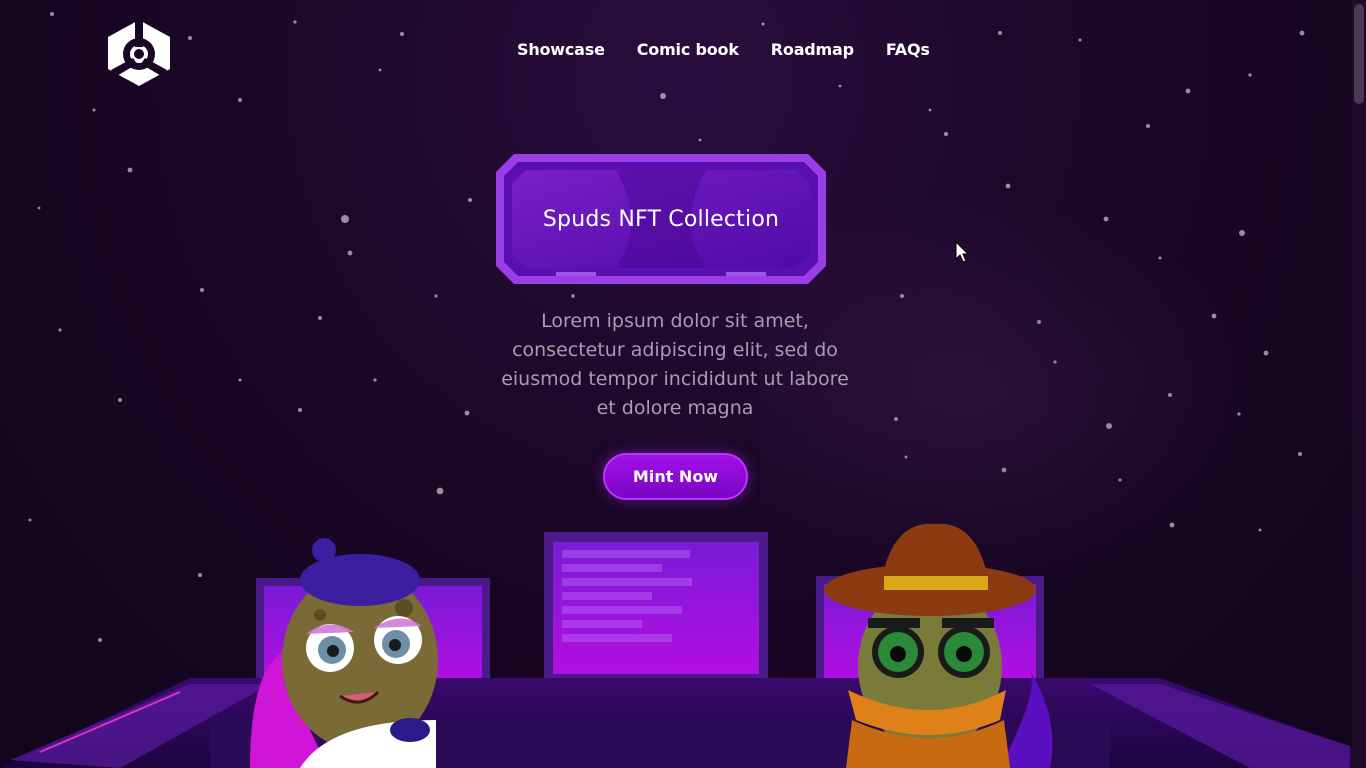 Image resolution: width=1366 pixels, height=768 pixels. Describe the element at coordinates (139, 53) in the screenshot. I see `cube-logo-icon` at that location.